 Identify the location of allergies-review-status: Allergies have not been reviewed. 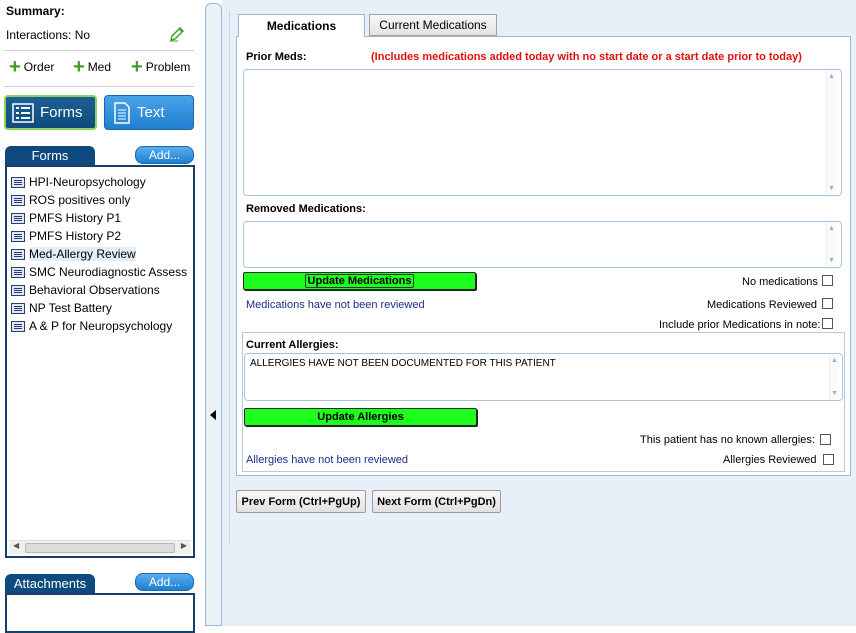
(327, 460).